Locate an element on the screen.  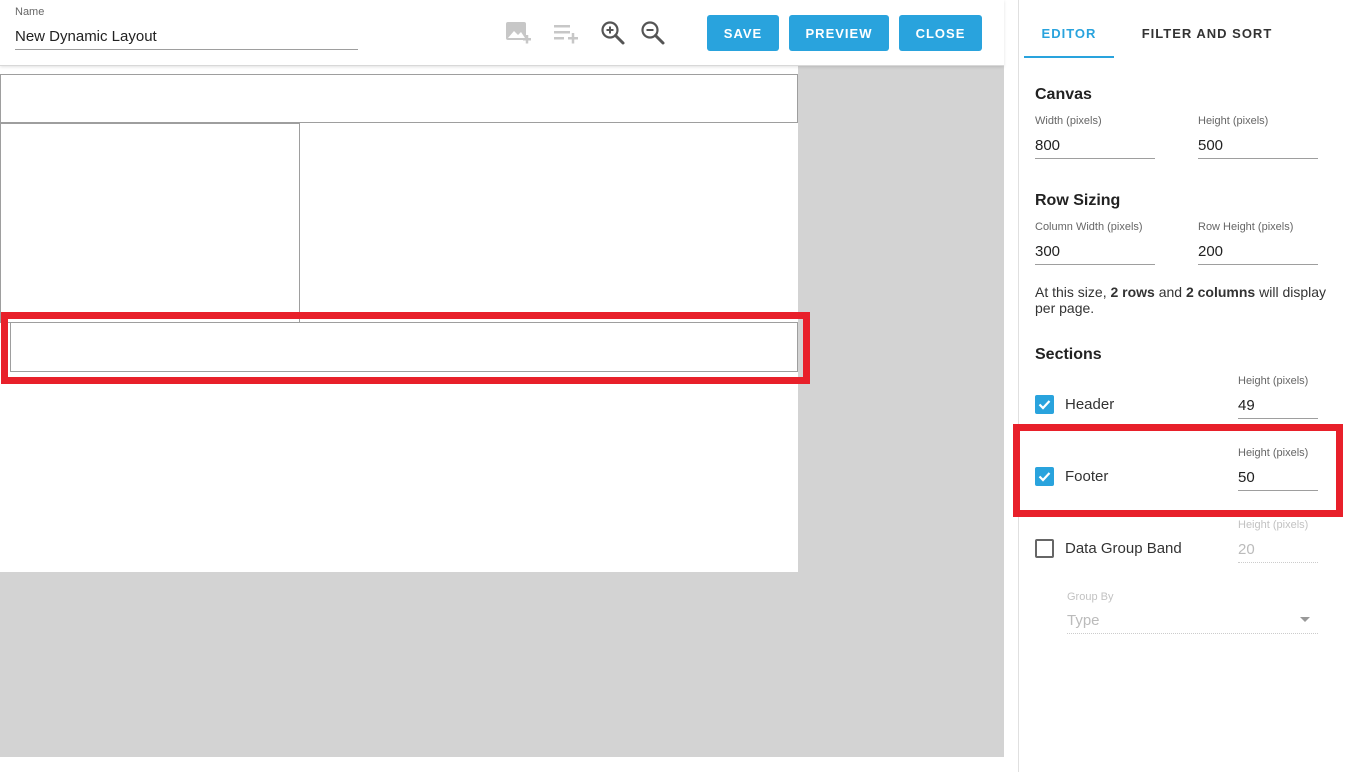
tab-filter-and-sort: FILTER AND SORT is located at coordinates (1207, 38).